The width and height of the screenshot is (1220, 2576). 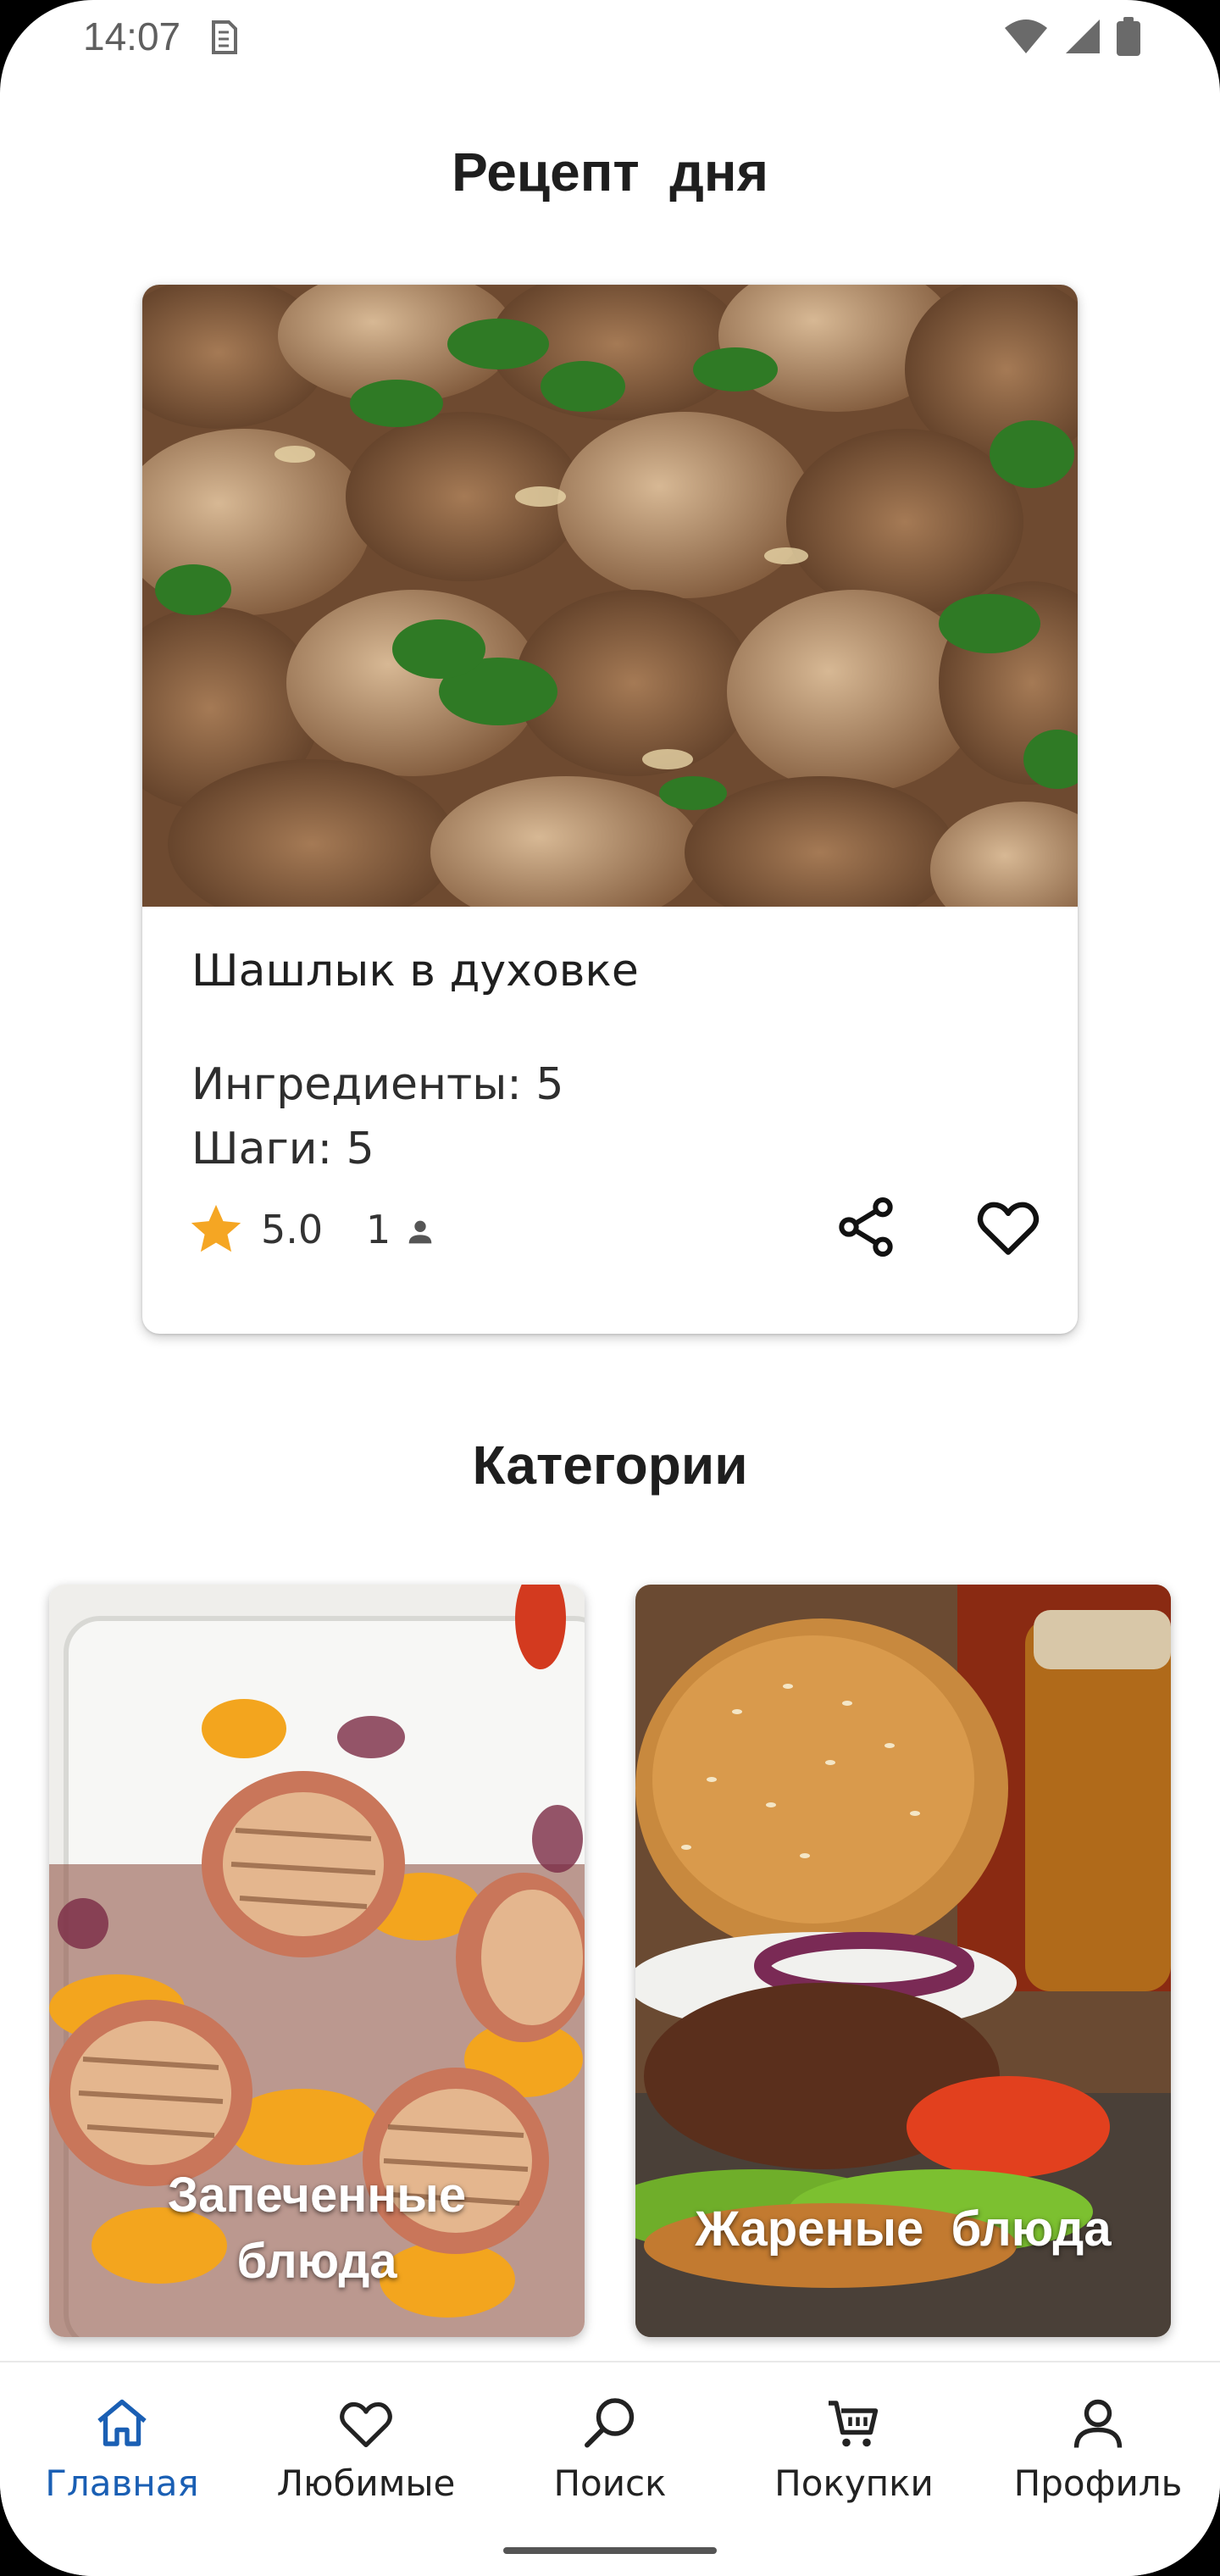 I want to click on nav-item-search: Поиск, so click(x=610, y=2447).